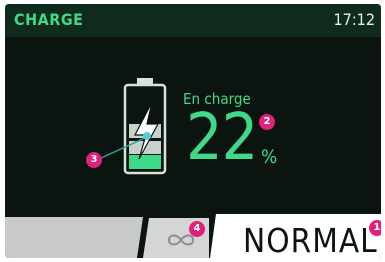 This screenshot has height=262, width=385. I want to click on callout-marker-1: 1, so click(375, 228).